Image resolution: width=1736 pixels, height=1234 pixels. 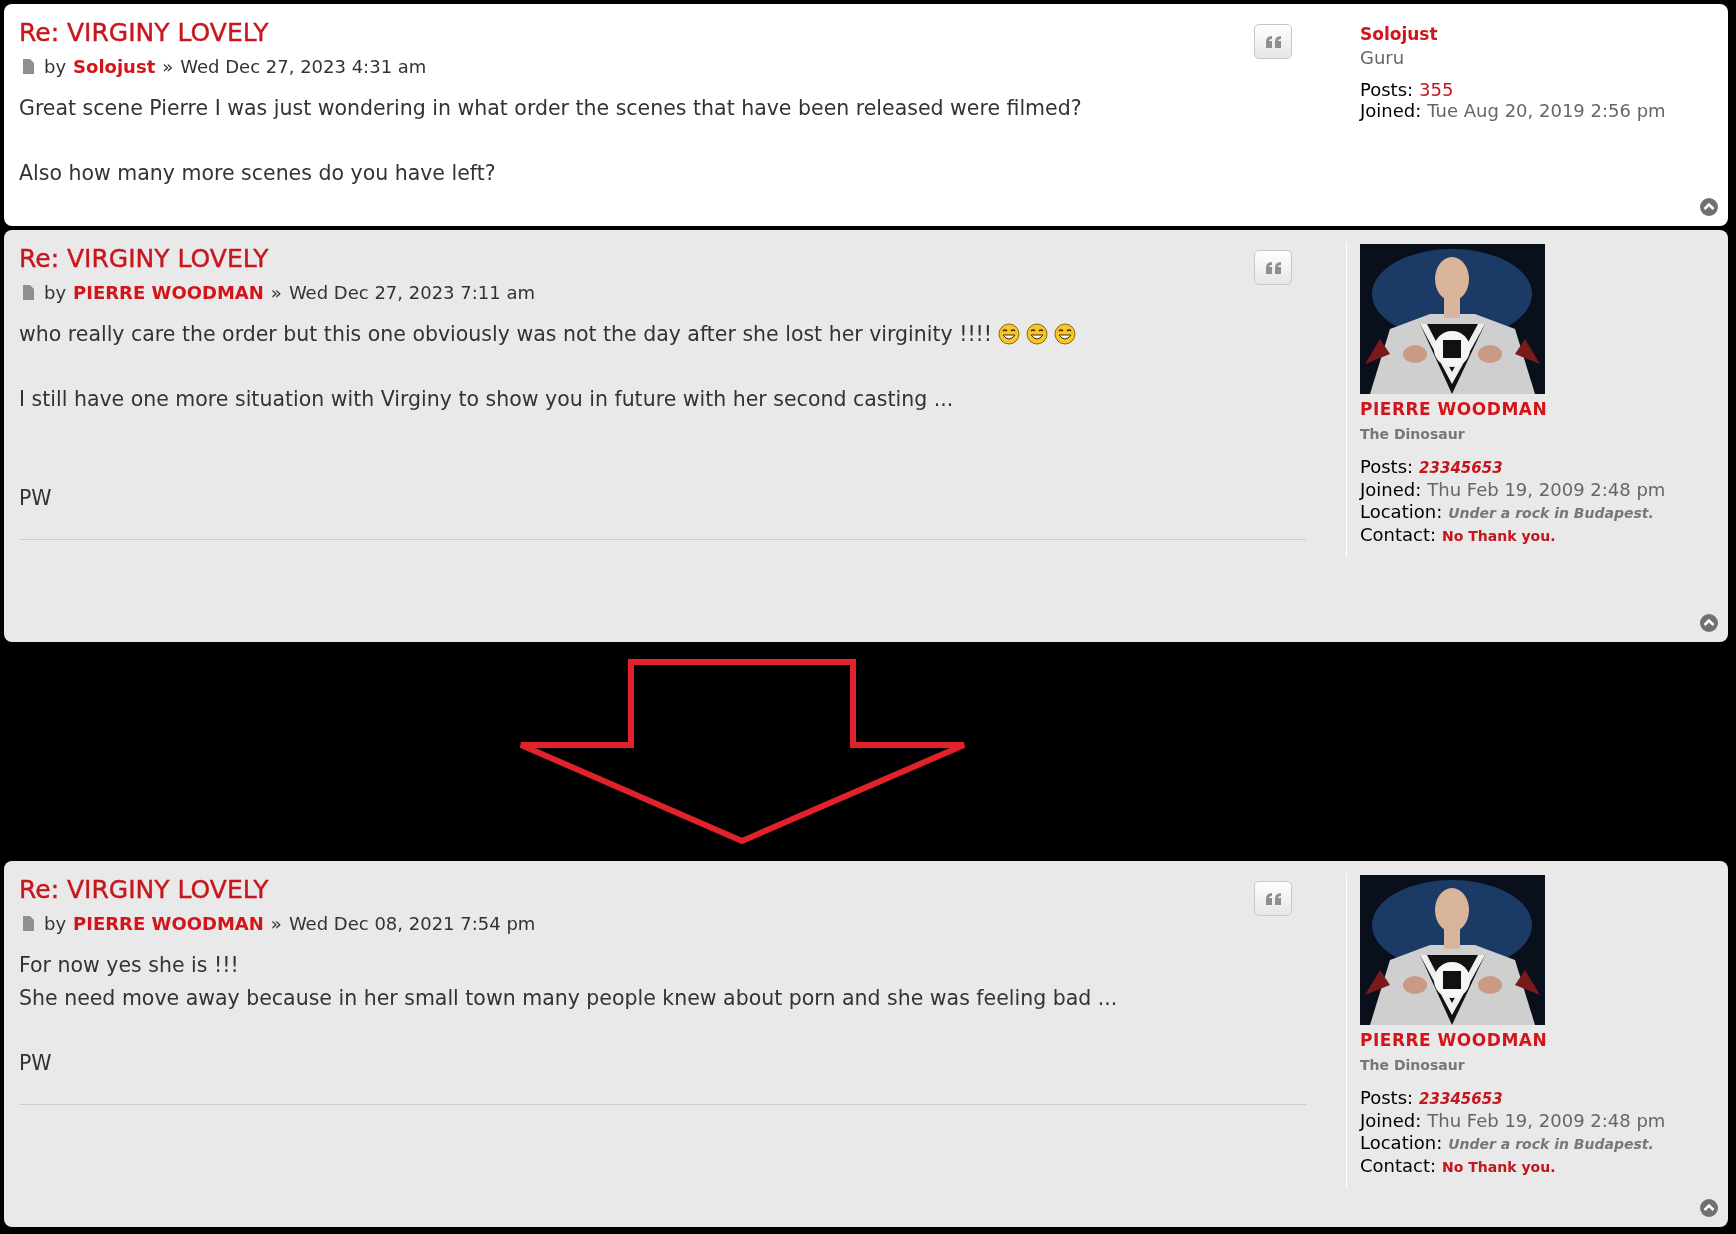 What do you see at coordinates (411, 293) in the screenshot?
I see `post-date: Wed Dec 27, 2023 7:11 am` at bounding box center [411, 293].